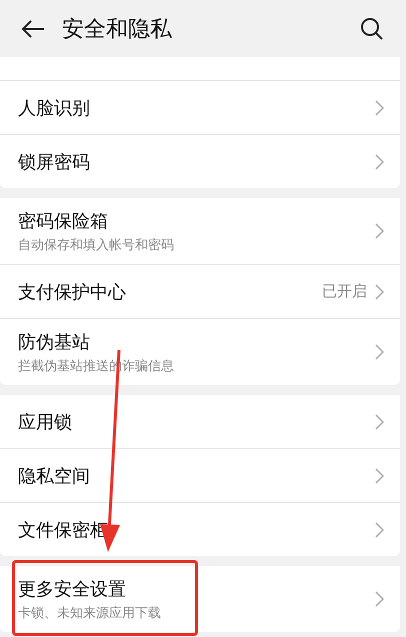 This screenshot has height=637, width=406. I want to click on item-title: 支付保护中心, so click(72, 292).